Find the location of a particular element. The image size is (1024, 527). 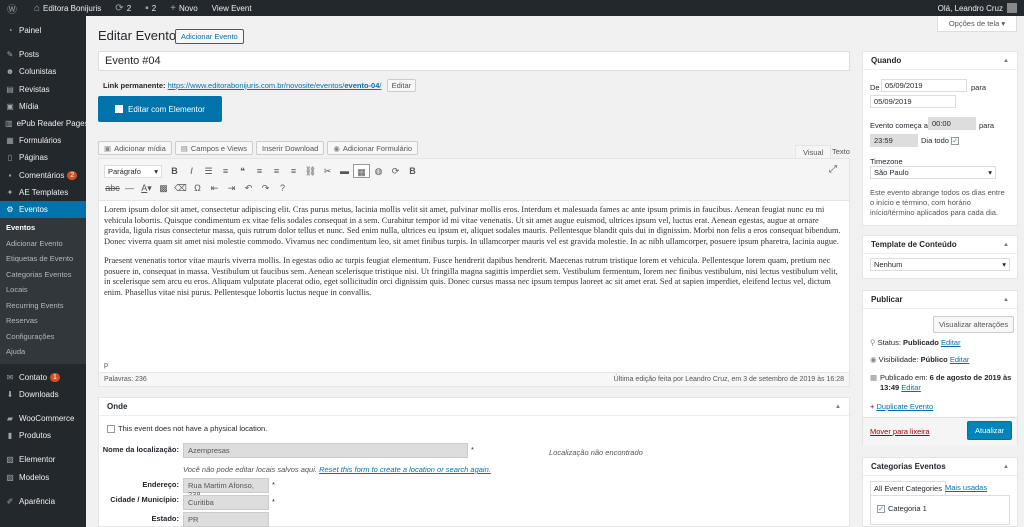

start-date-input: 05/09/2019 is located at coordinates (924, 85).